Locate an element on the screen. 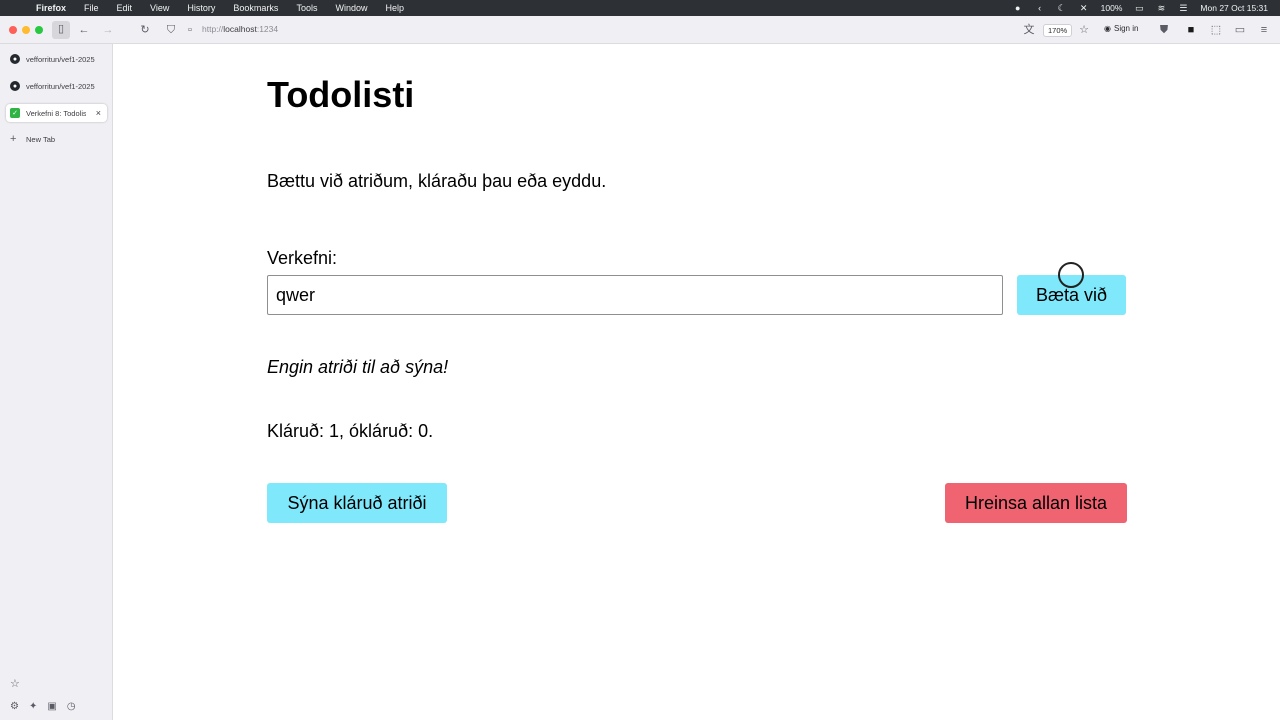 The height and width of the screenshot is (720, 1280). chevron-left-icon: ‹ is located at coordinates (1040, 8).